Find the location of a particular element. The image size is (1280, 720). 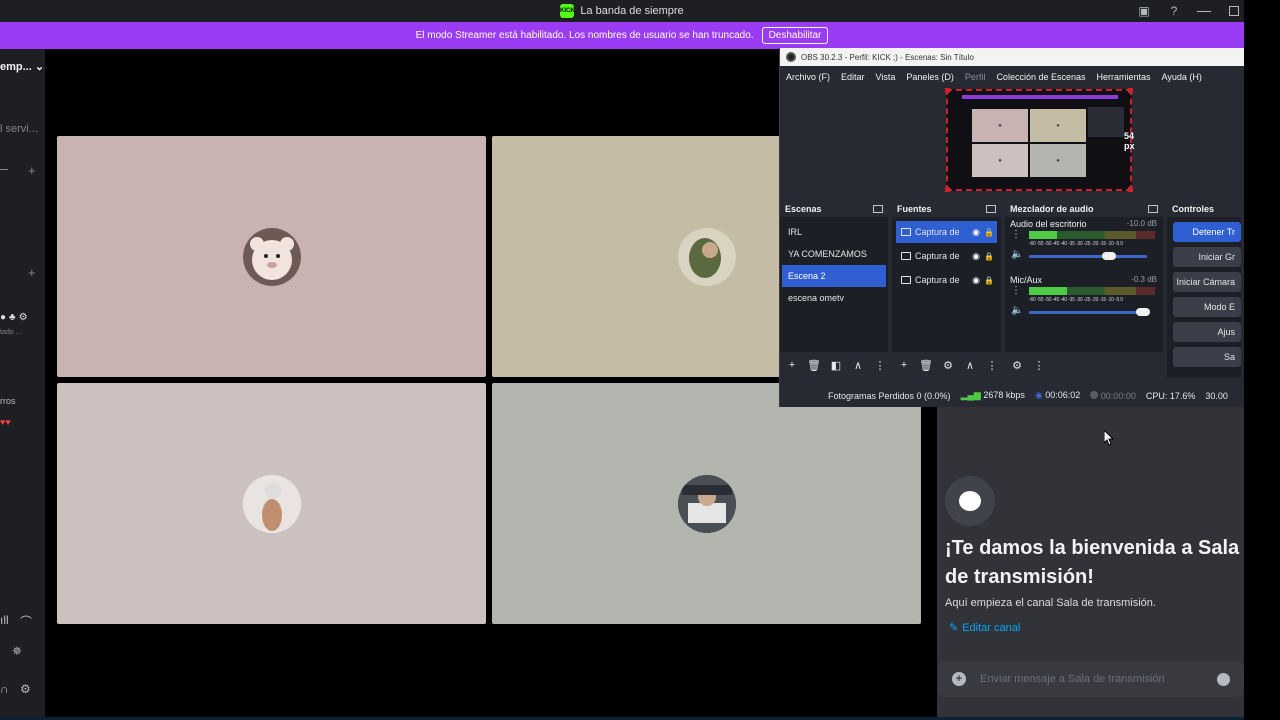

filters-icon: ◧ is located at coordinates (836, 365).